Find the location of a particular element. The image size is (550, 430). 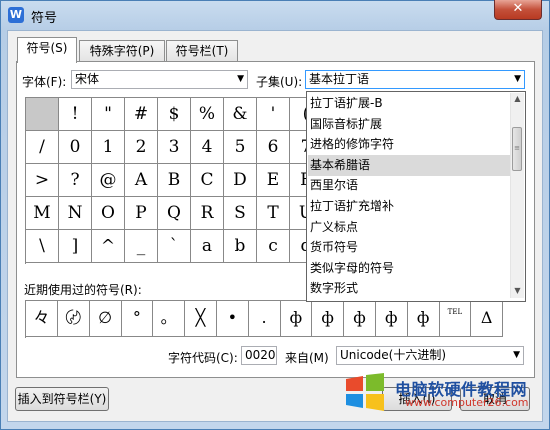

subset-option: 货币符号 is located at coordinates (409, 247).